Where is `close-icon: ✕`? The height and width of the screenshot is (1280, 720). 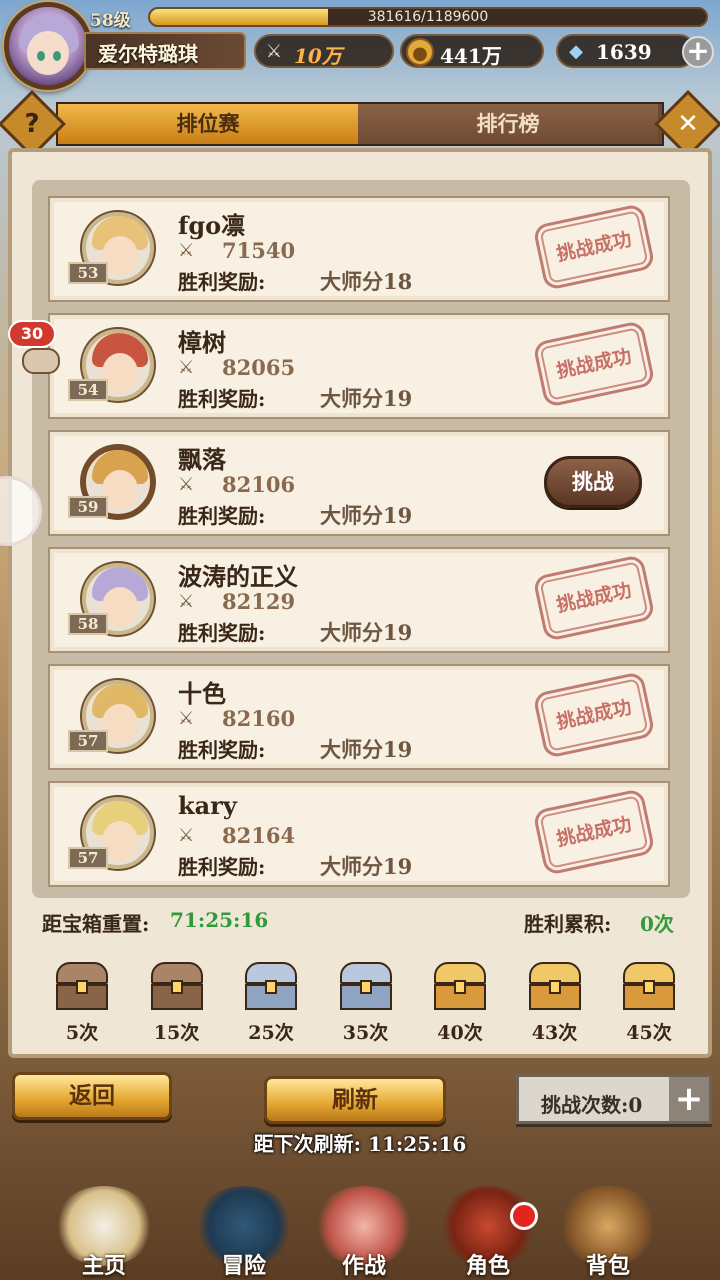
close-icon: ✕ is located at coordinates (688, 124).